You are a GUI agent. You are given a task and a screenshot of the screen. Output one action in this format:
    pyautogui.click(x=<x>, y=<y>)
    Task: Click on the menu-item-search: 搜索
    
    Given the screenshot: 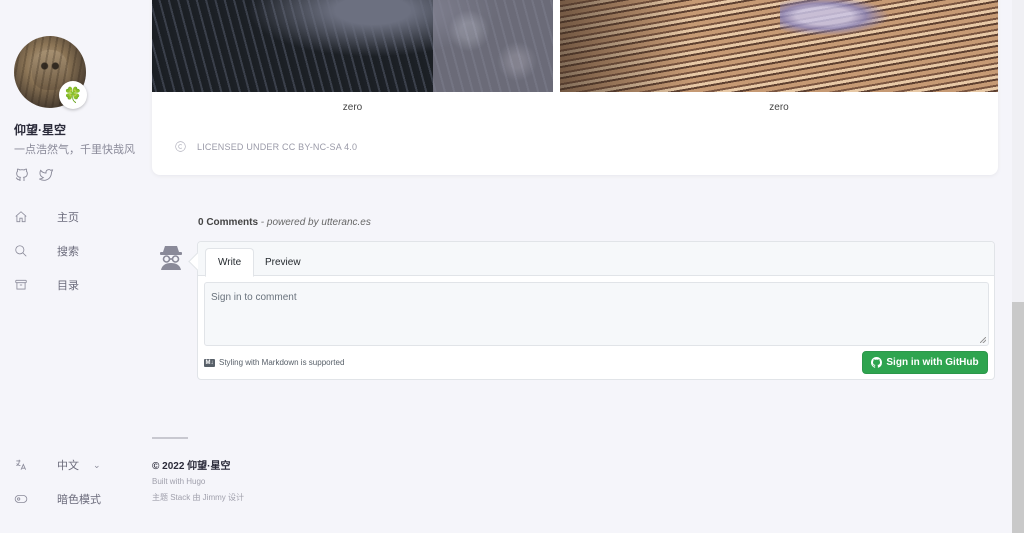 What is the action you would take?
    pyautogui.click(x=46, y=251)
    